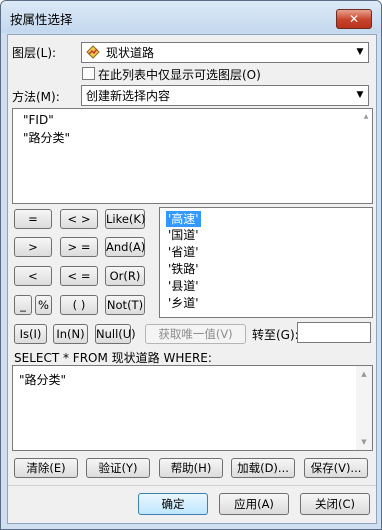 The image size is (382, 530). Describe the element at coordinates (33, 247) in the screenshot. I see `op-greater-button: >` at that location.